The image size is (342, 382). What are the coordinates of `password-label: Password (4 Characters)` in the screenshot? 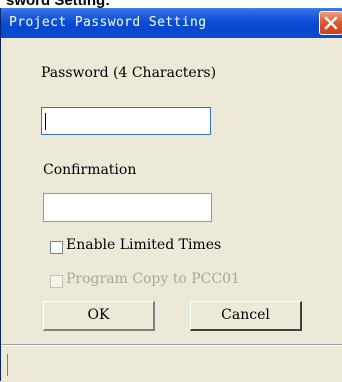 It's located at (129, 73).